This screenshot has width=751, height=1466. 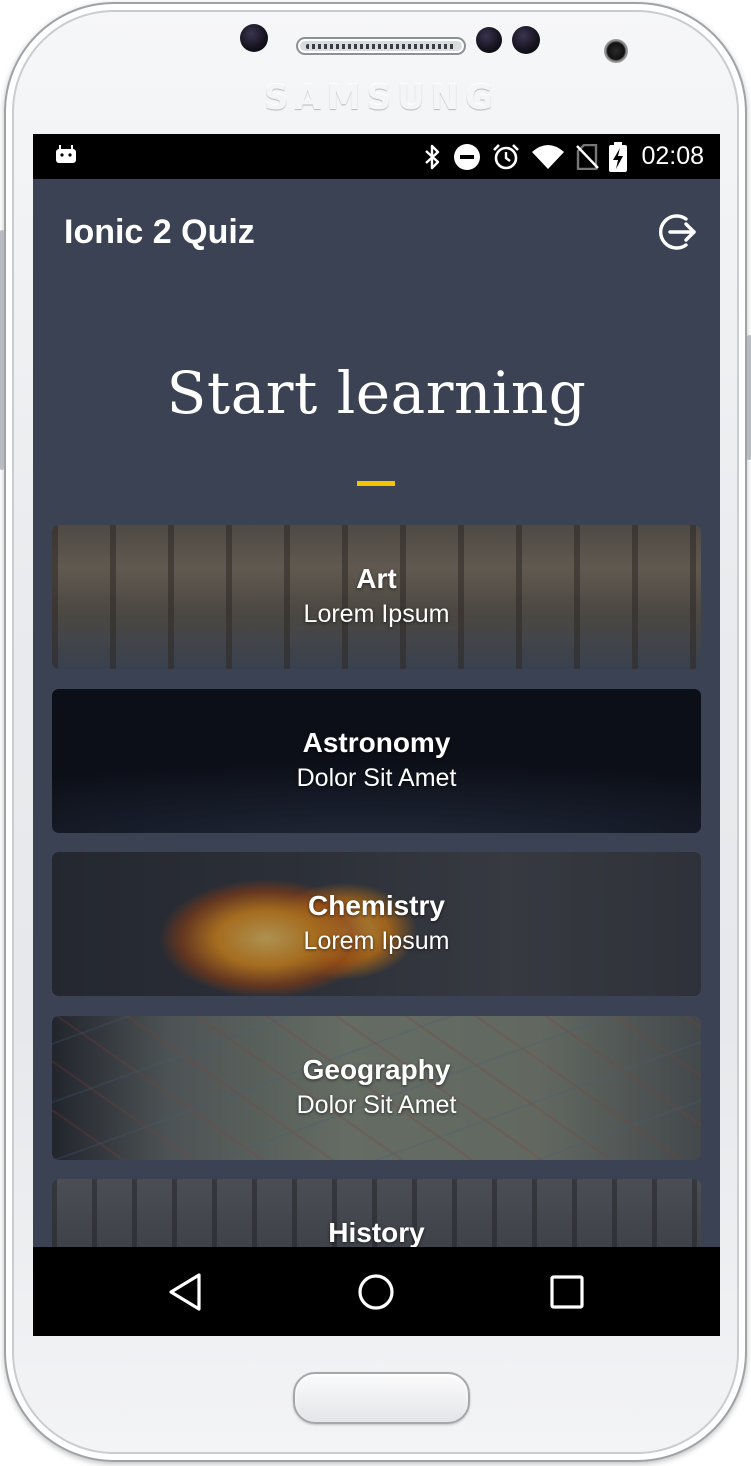 What do you see at coordinates (186, 1292) in the screenshot?
I see `back-icon` at bounding box center [186, 1292].